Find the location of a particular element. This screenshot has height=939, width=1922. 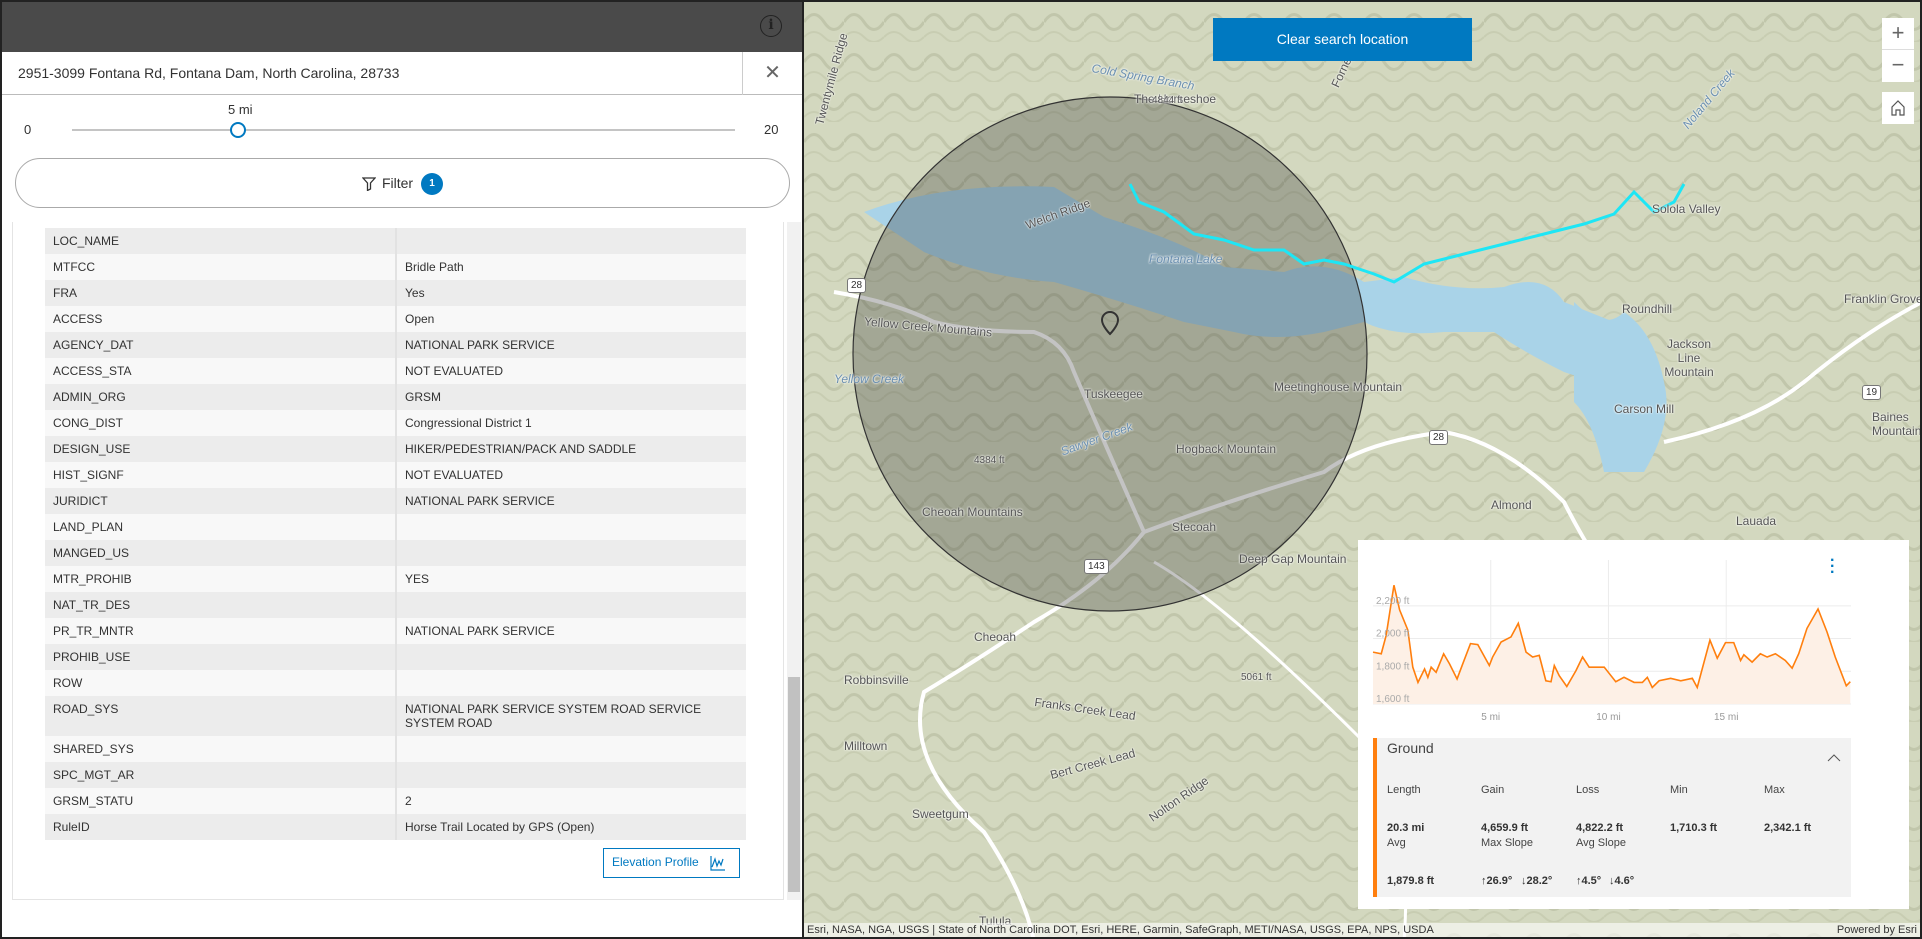

scrollbar-thumb is located at coordinates (794, 784).